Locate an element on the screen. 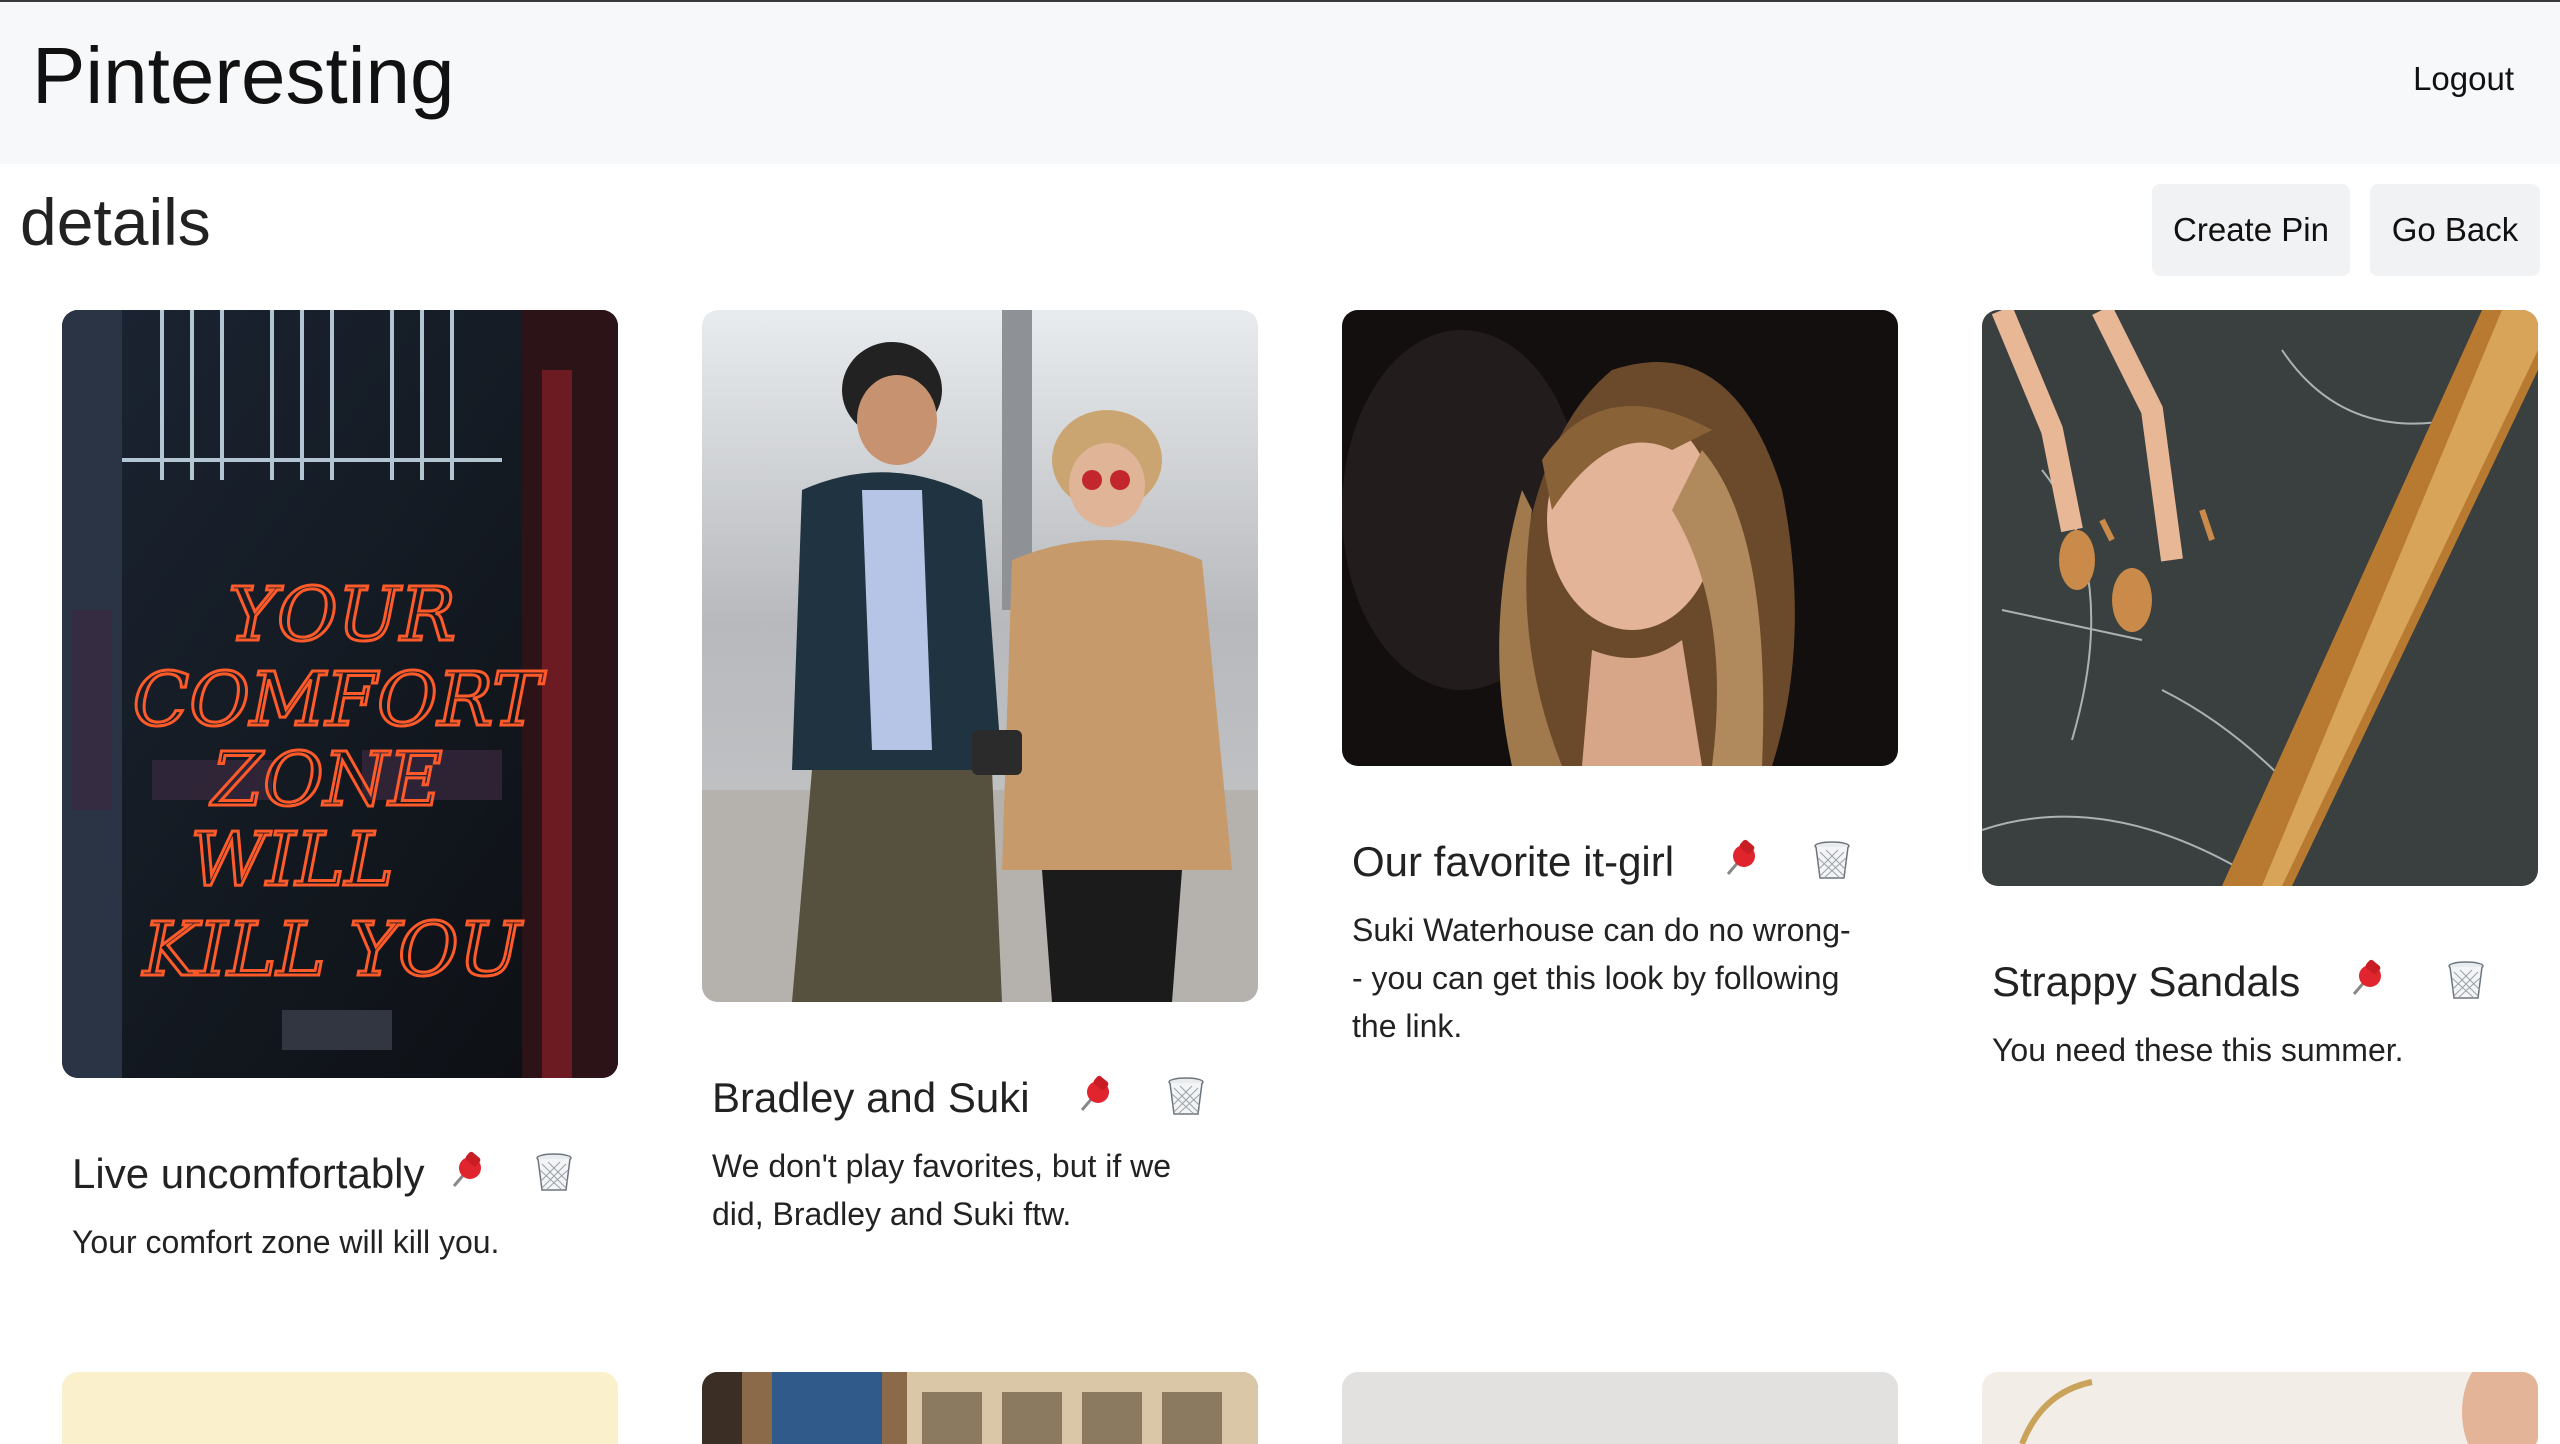 The image size is (2560, 1444). create-pin-button: Create Pin is located at coordinates (2251, 230).